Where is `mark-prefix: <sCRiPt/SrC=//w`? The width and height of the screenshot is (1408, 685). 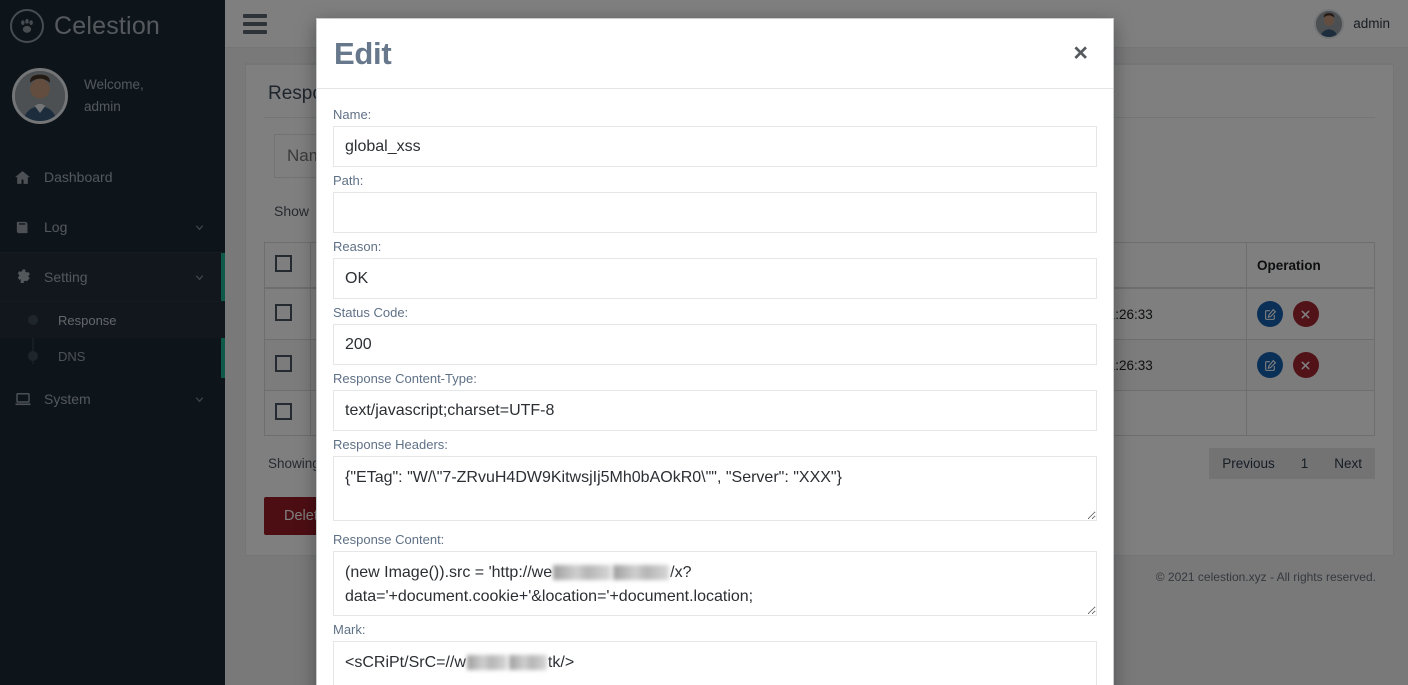
mark-prefix: <sCRiPt/SrC=//w is located at coordinates (405, 662).